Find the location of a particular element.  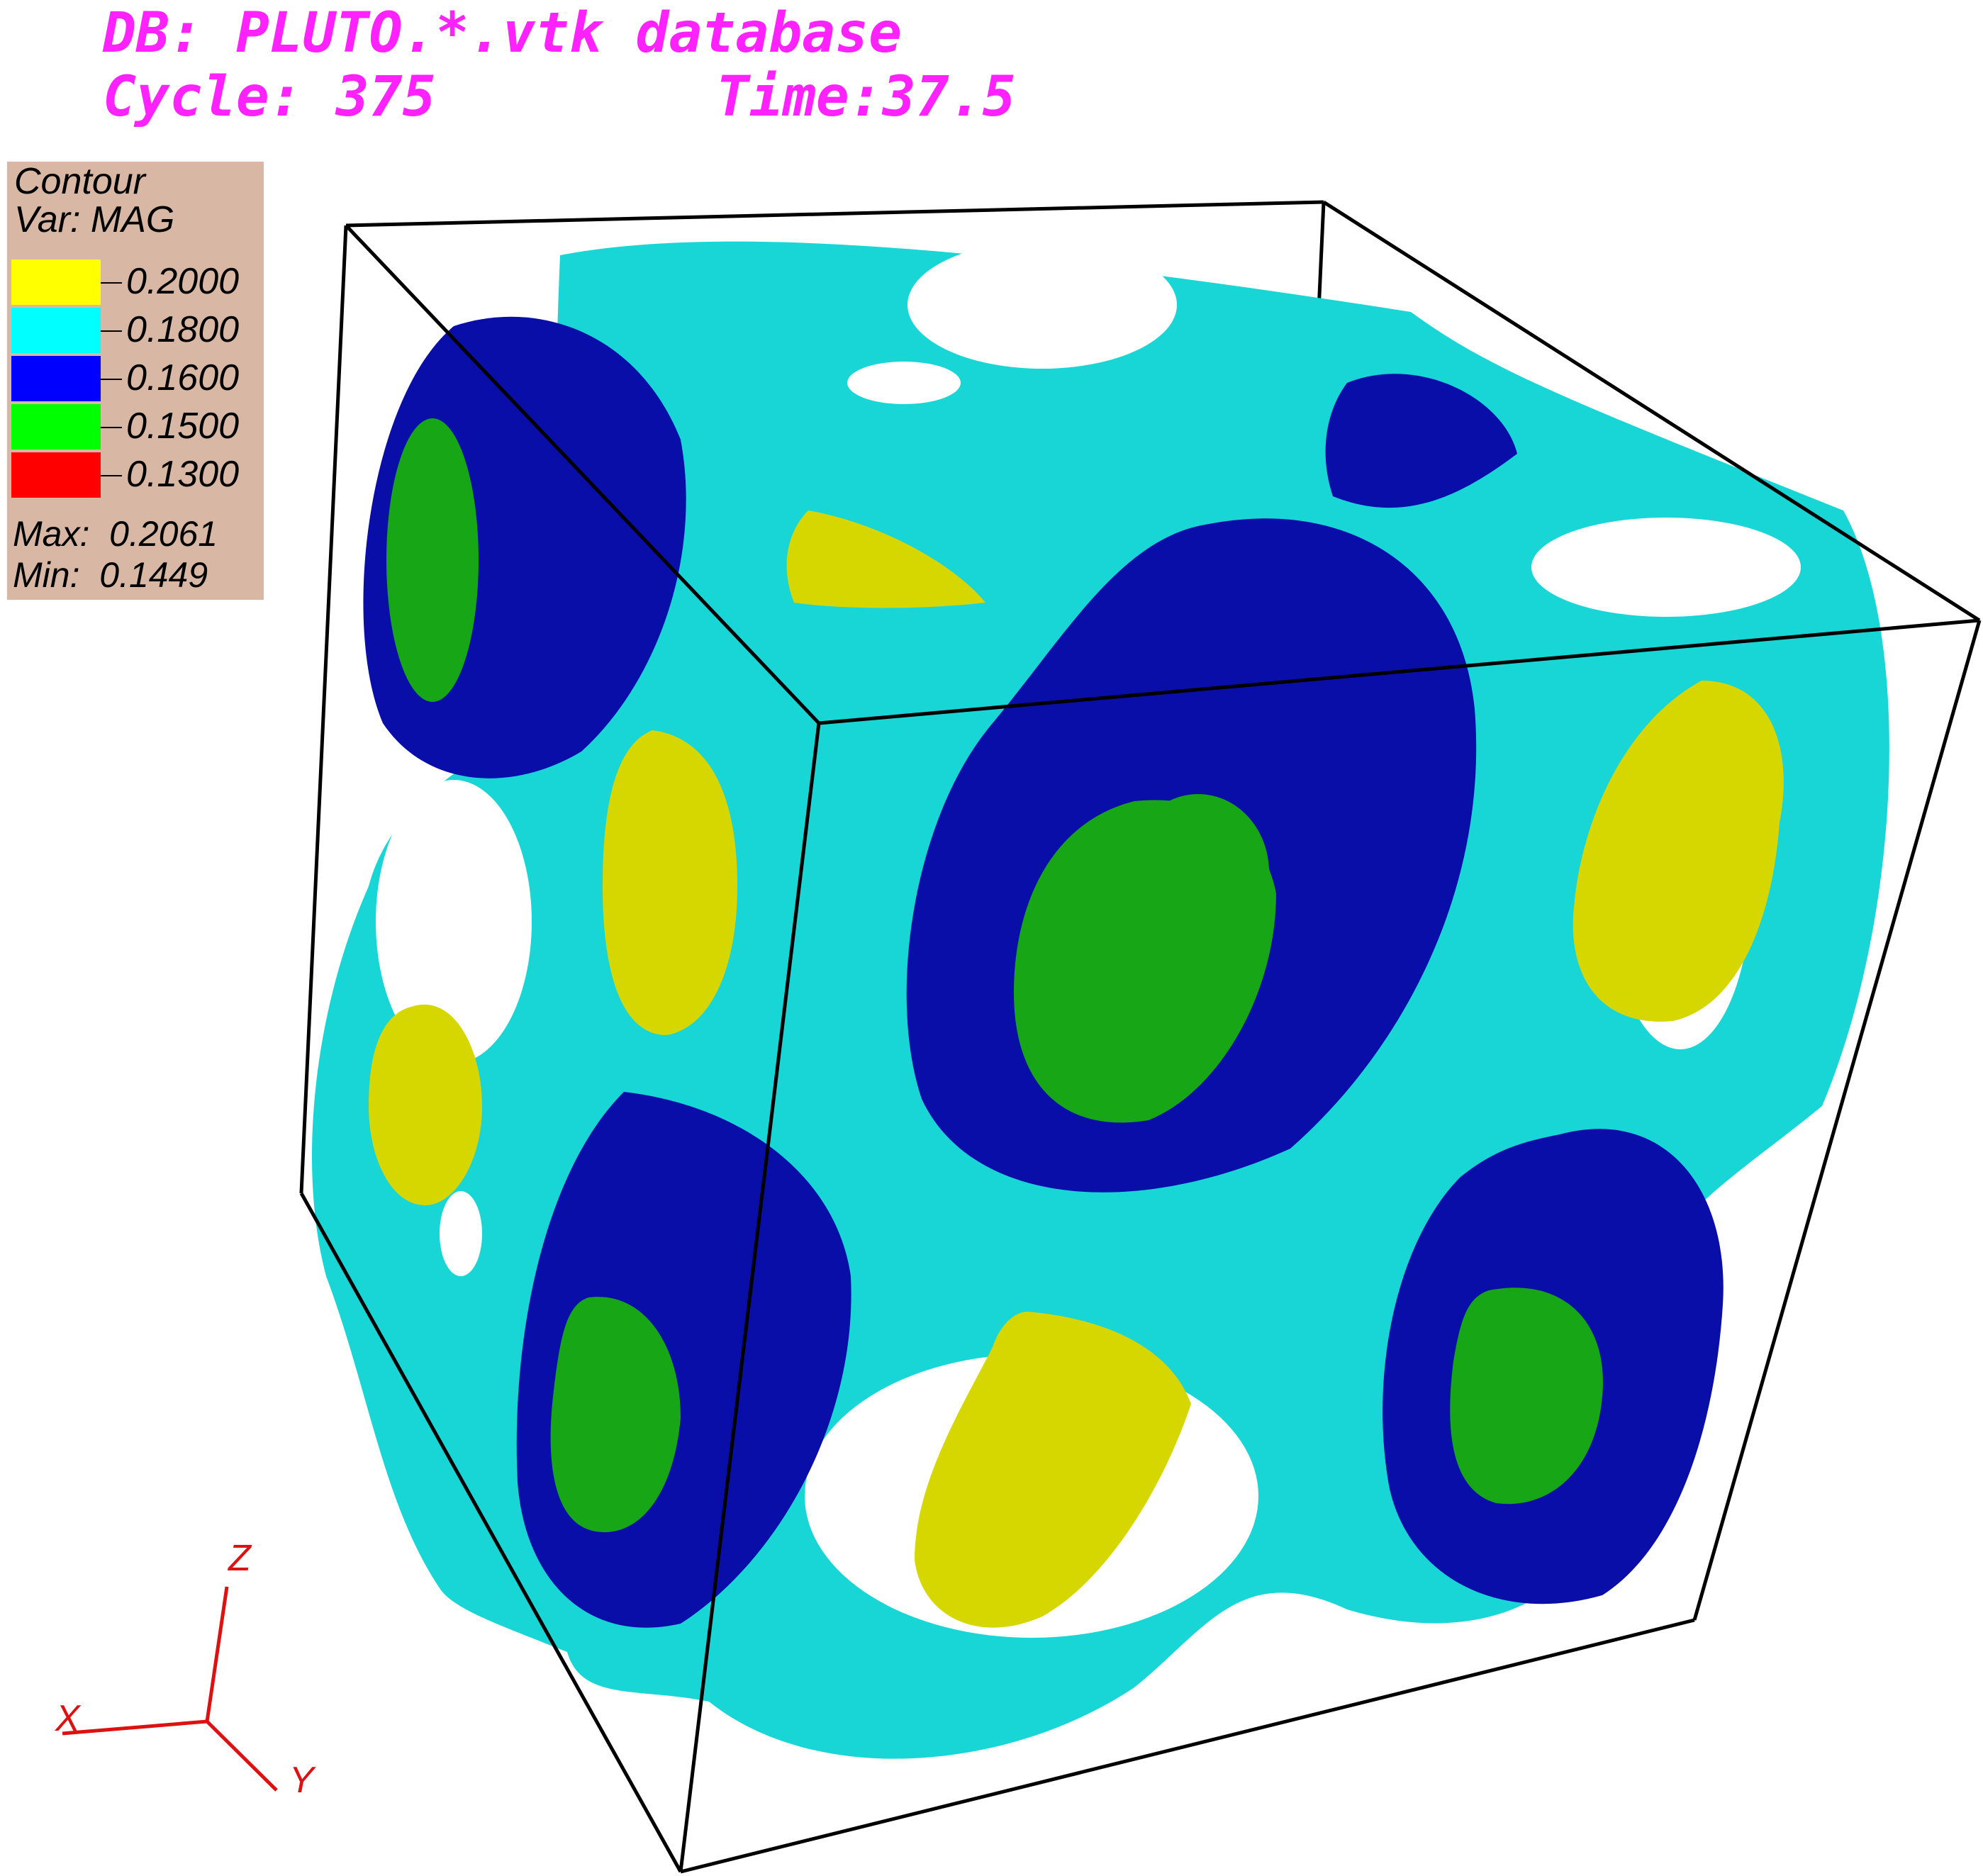

z-axis-label: Z is located at coordinates (240, 1558).